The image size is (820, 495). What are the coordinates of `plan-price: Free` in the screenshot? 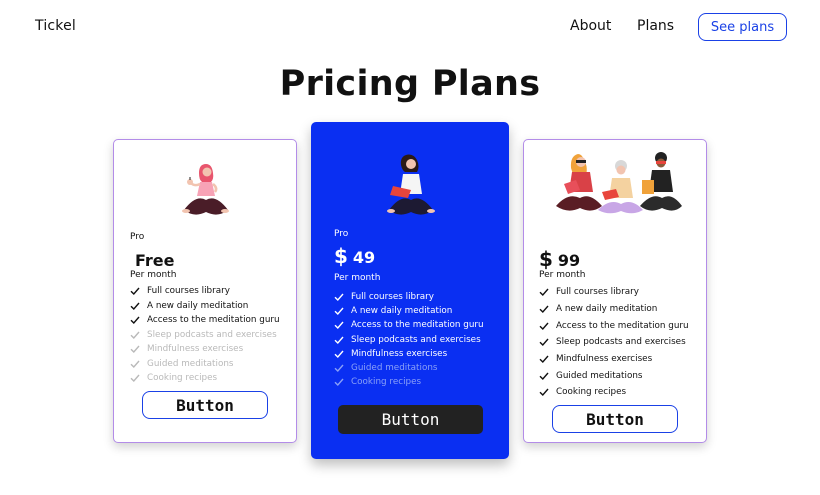 It's located at (152, 259).